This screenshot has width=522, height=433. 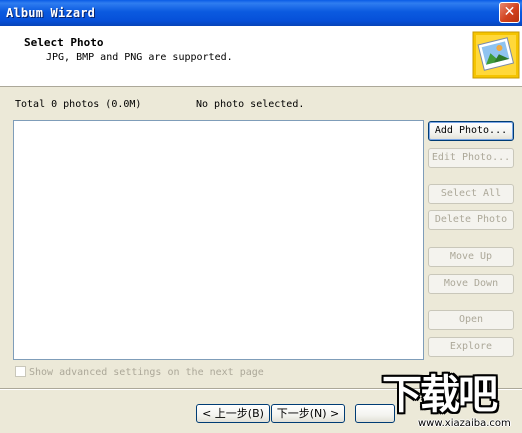 I want to click on close-button: ✕, so click(x=509, y=12).